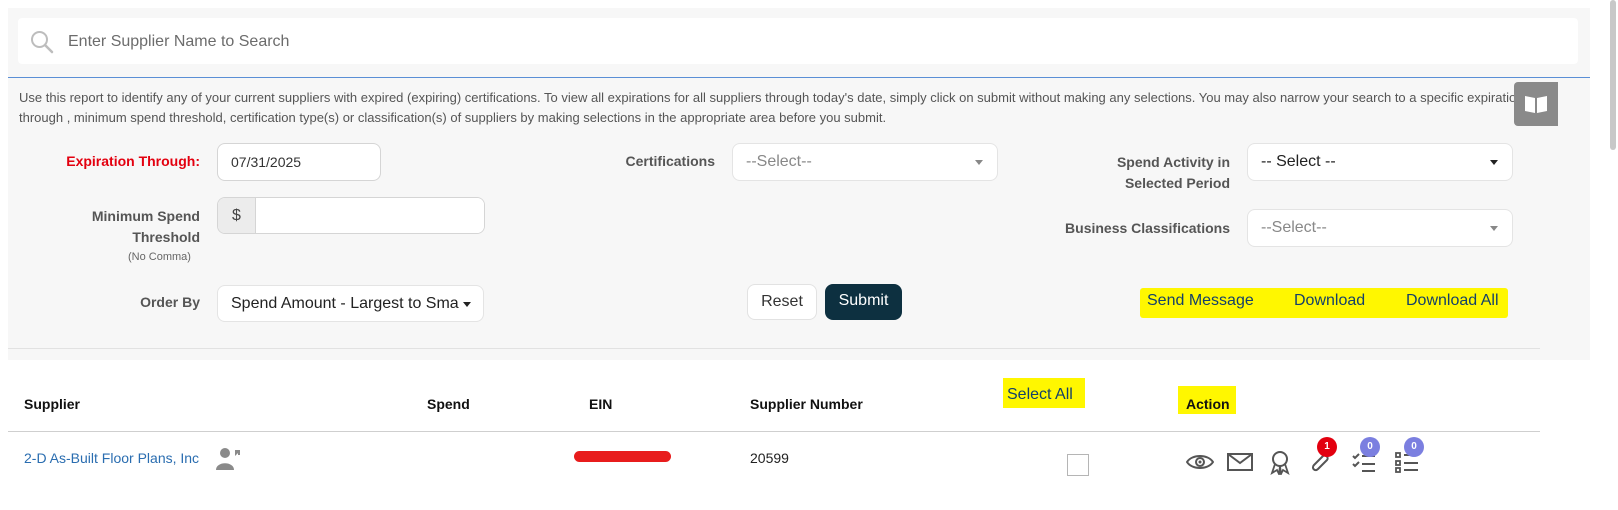  Describe the element at coordinates (1452, 301) in the screenshot. I see `download-all-link: Download All` at that location.